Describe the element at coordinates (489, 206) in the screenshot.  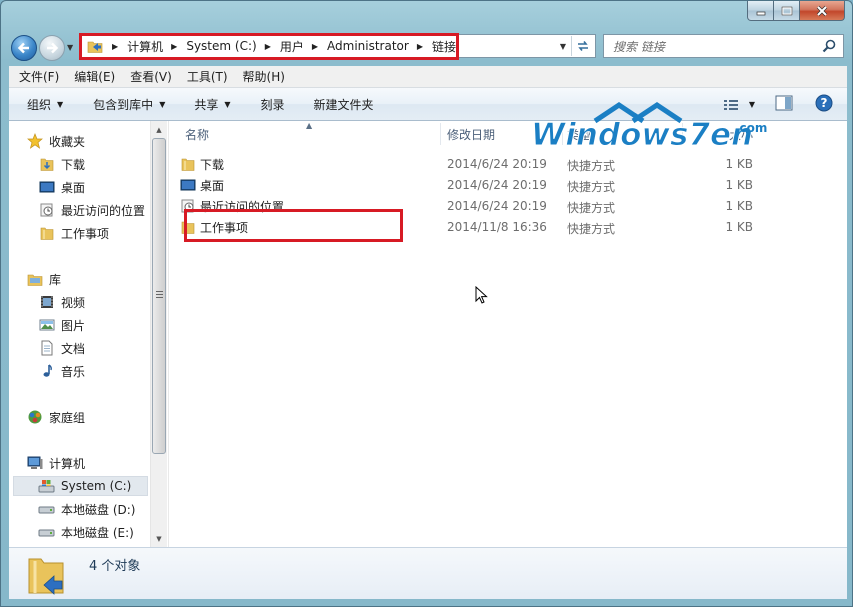
I see `file-row: 最近访问的位置 2014/6/24 20:19 快捷方式 1 KB` at that location.